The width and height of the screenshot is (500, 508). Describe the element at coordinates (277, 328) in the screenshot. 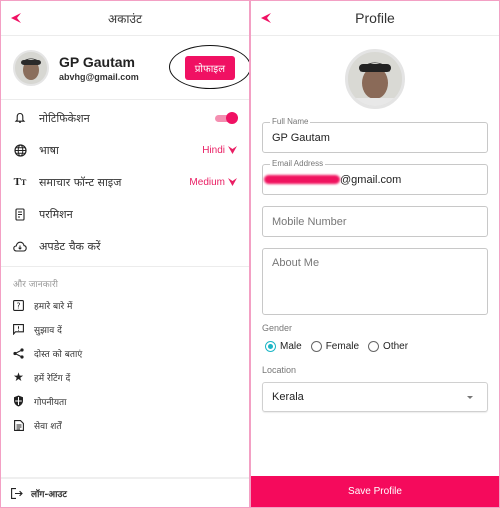

I see `gender-label: Gender` at that location.